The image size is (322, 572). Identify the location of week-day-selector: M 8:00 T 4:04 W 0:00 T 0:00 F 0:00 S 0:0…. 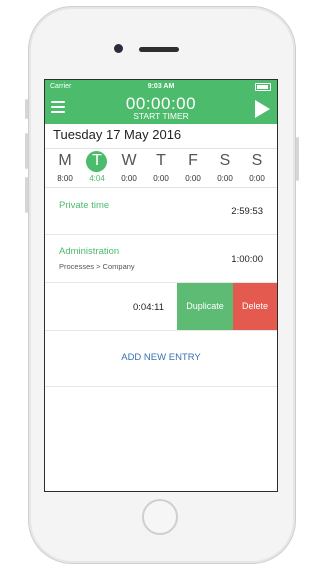
(161, 168).